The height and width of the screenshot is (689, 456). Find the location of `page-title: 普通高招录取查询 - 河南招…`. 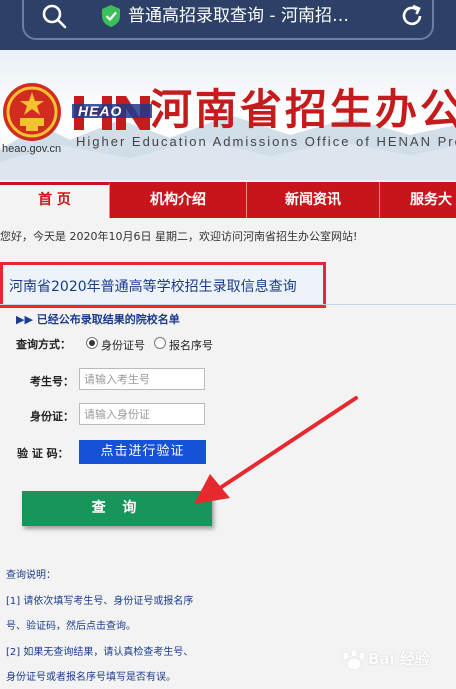

page-title: 普通高招录取查询 - 河南招… is located at coordinates (238, 16).